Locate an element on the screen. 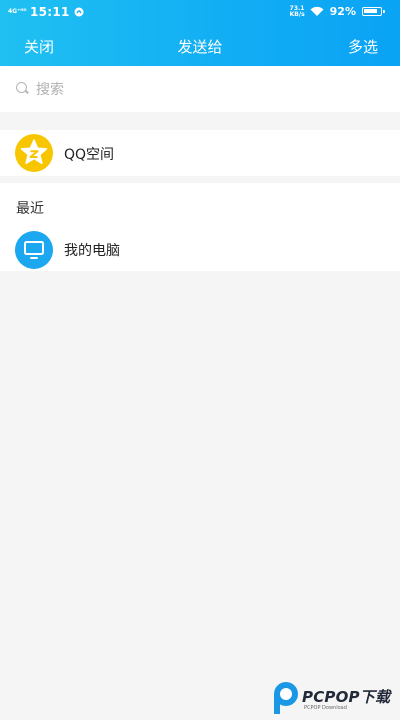 Image resolution: width=400 pixels, height=720 pixels. status-left: 4G⁺ᴴᴰ 15:11 is located at coordinates (46, 12).